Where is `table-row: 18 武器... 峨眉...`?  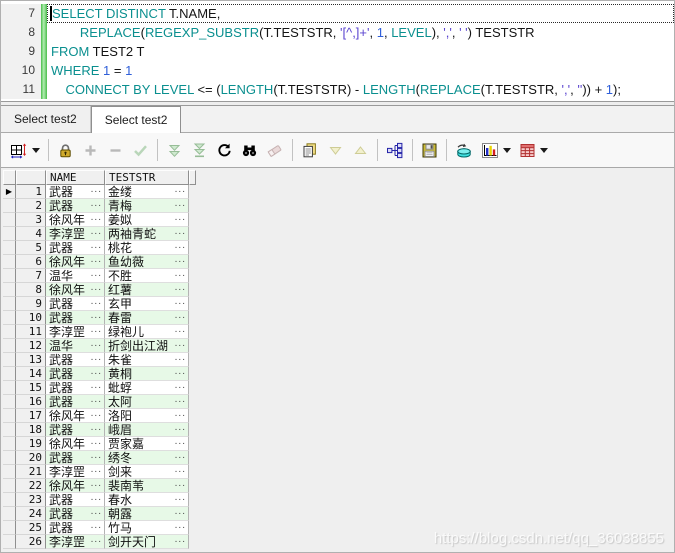
table-row: 18 武器... 峨眉... is located at coordinates (99, 430).